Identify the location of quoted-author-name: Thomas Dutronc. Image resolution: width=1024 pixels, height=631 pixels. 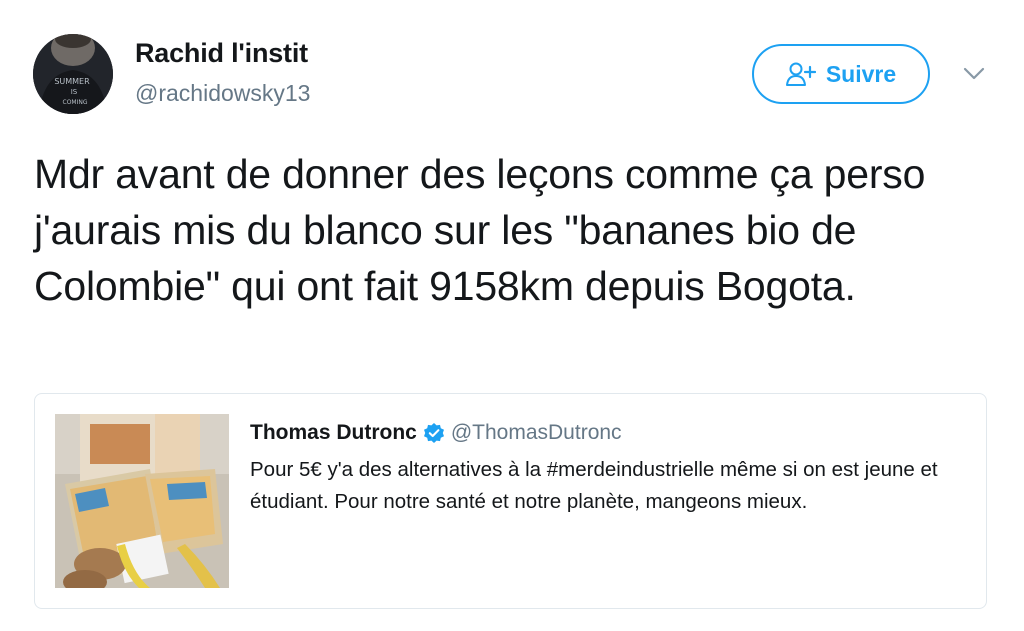
(333, 433).